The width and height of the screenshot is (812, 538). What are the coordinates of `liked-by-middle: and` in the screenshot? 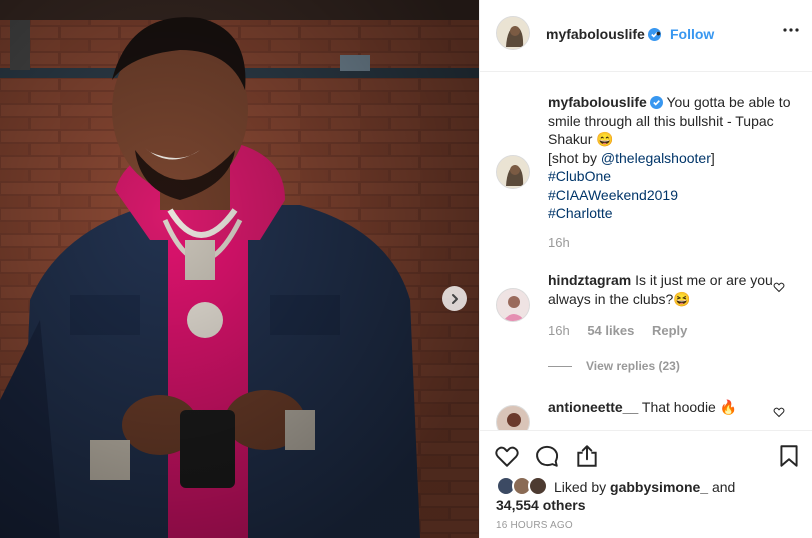 It's located at (722, 487).